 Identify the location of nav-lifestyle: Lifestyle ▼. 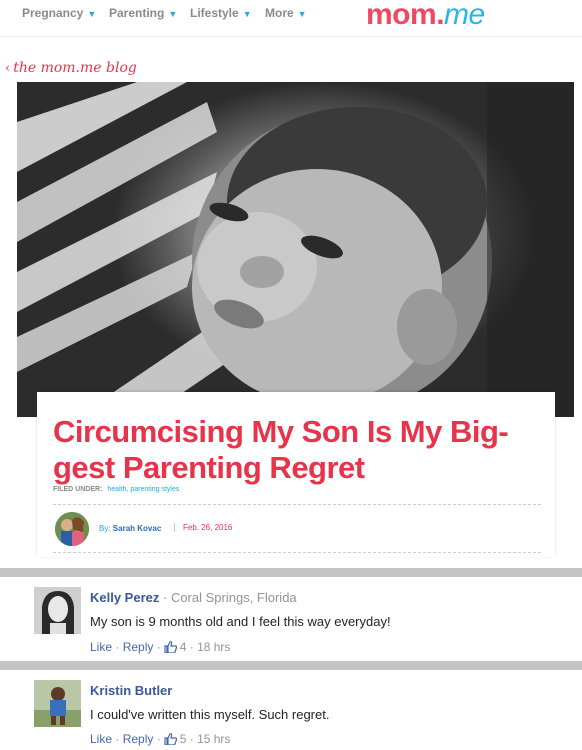
(221, 13).